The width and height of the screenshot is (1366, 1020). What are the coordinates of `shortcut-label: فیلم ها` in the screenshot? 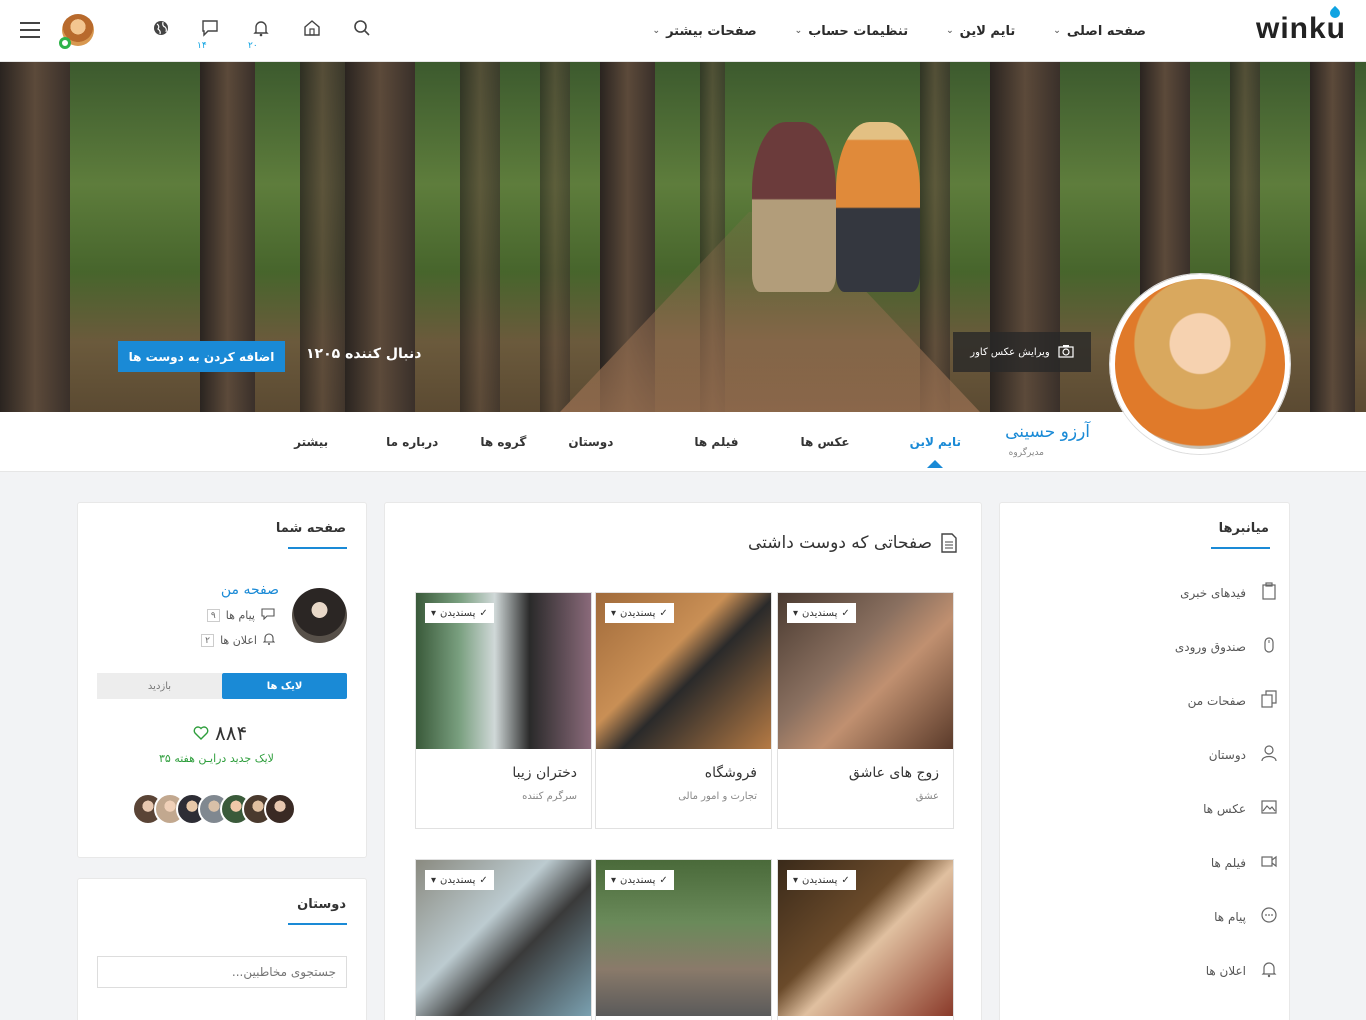 It's located at (1228, 862).